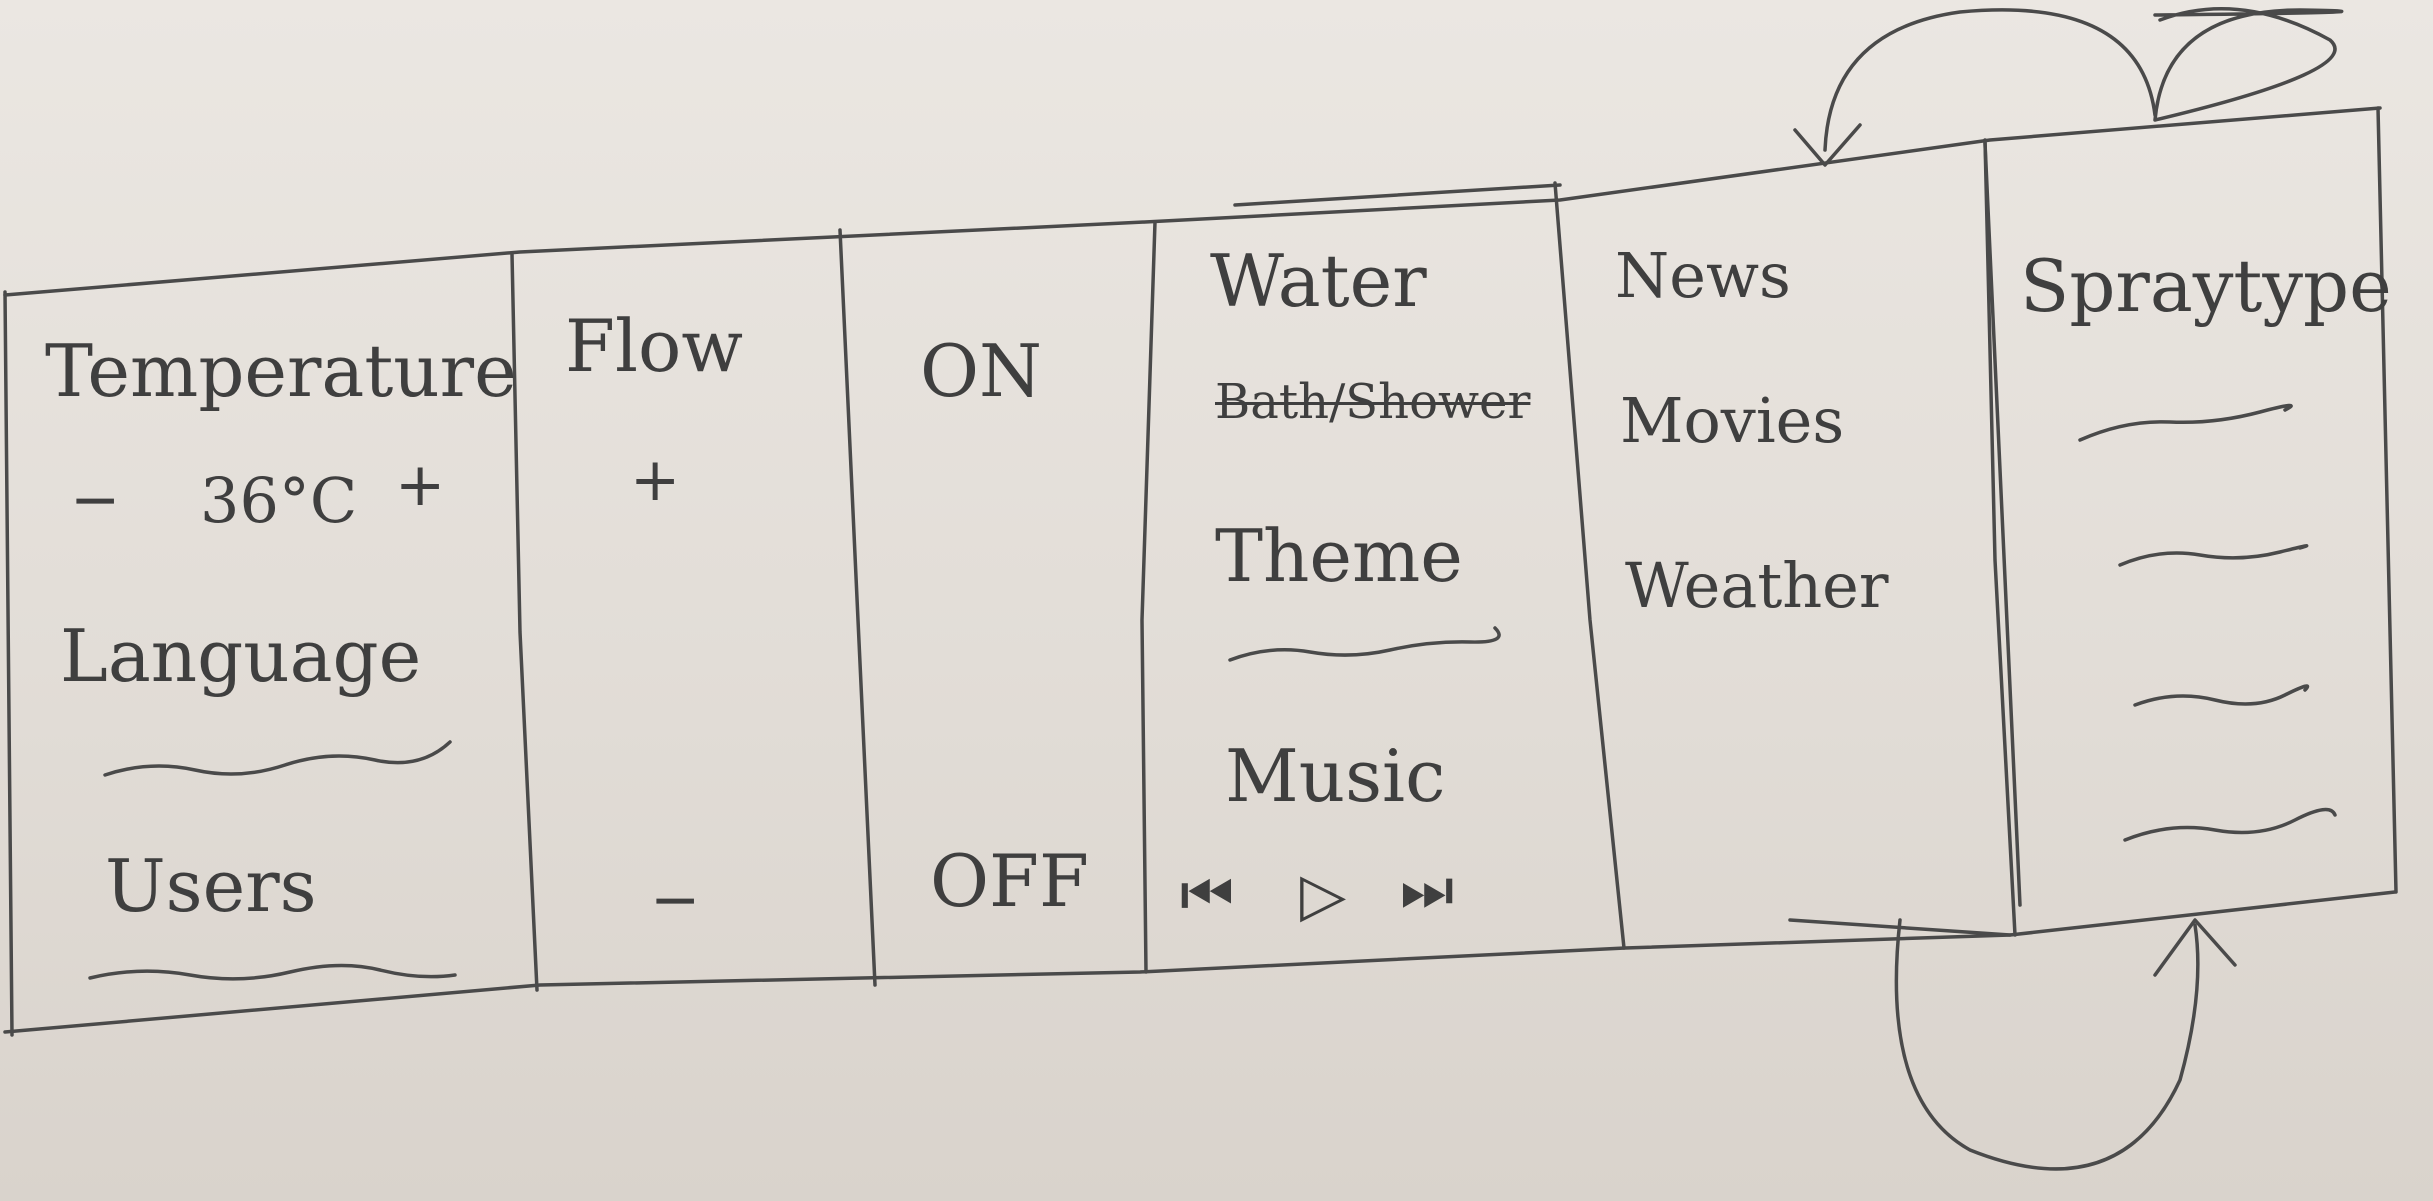 This screenshot has width=2433, height=1201. I want to click on divider-5b, so click(2002, 524).